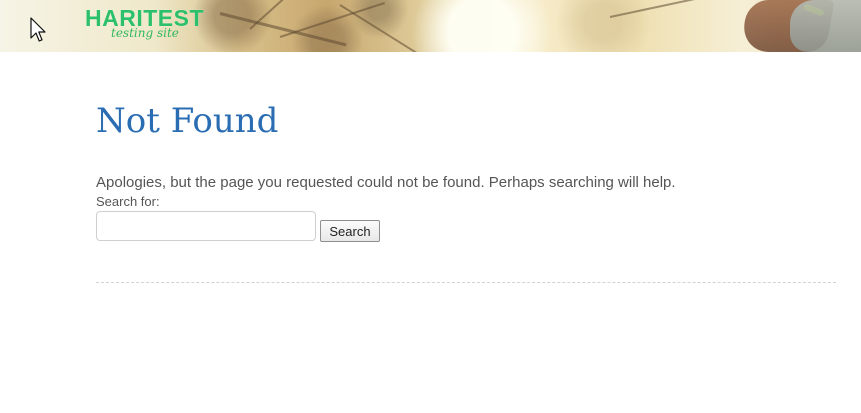 The height and width of the screenshot is (413, 861). What do you see at coordinates (145, 33) in the screenshot?
I see `site-logo-subtitle: testing site` at bounding box center [145, 33].